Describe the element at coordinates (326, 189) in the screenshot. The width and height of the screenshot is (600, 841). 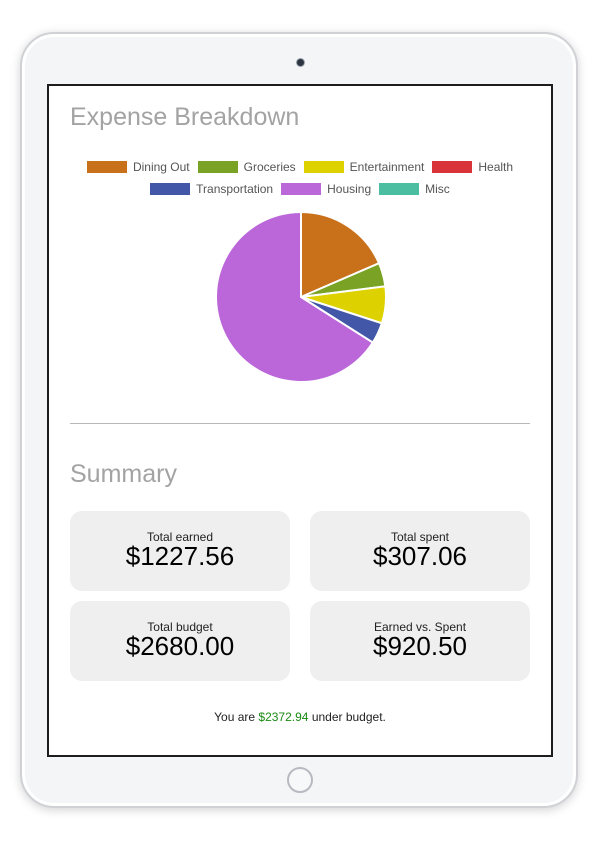
I see `legend-item-housing: Housing` at that location.